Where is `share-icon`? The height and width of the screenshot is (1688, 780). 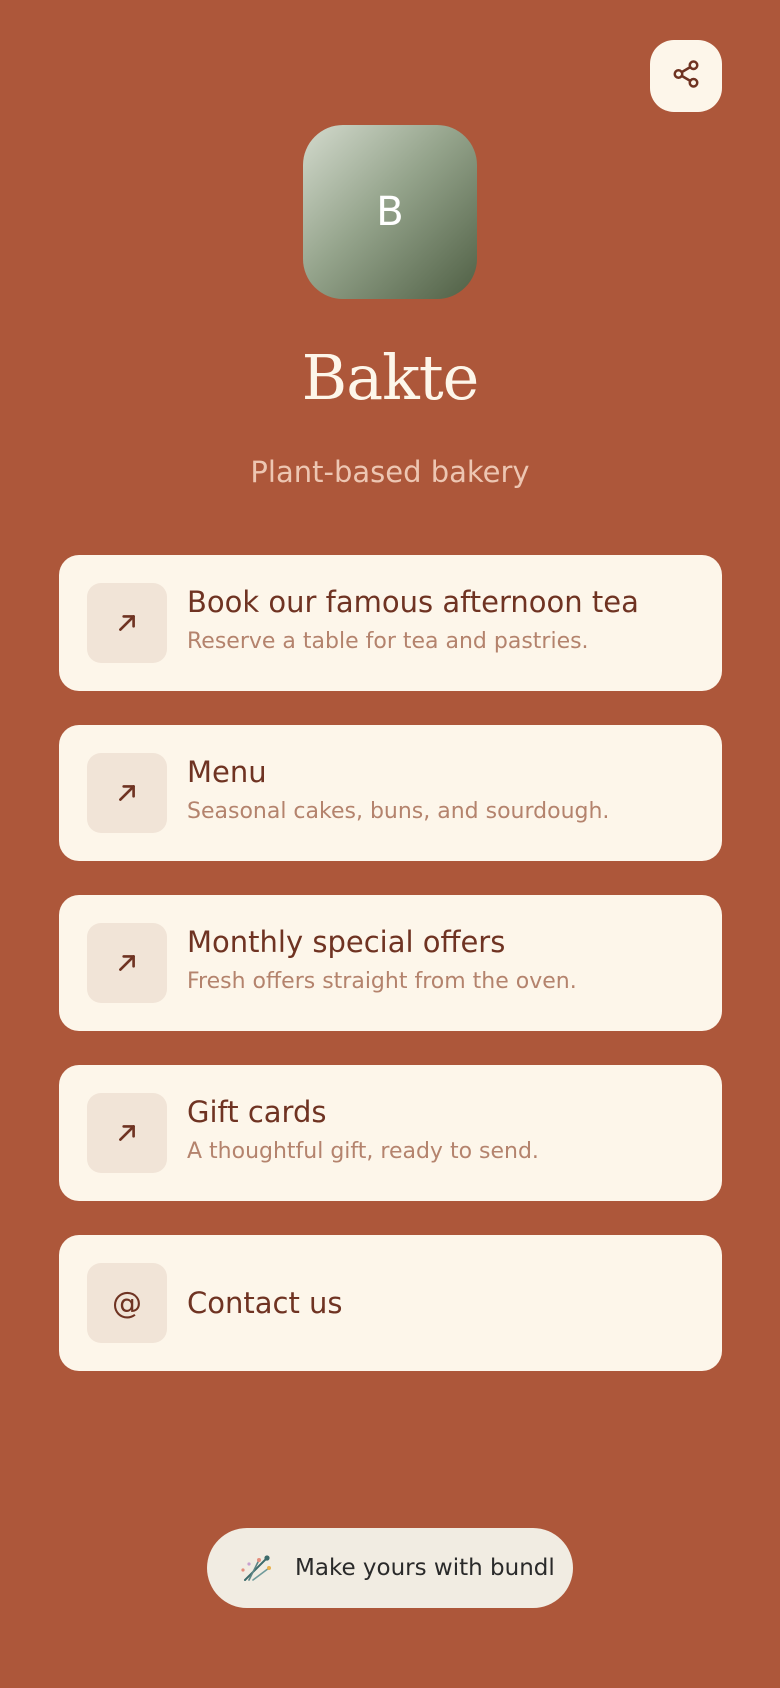 share-icon is located at coordinates (686, 76).